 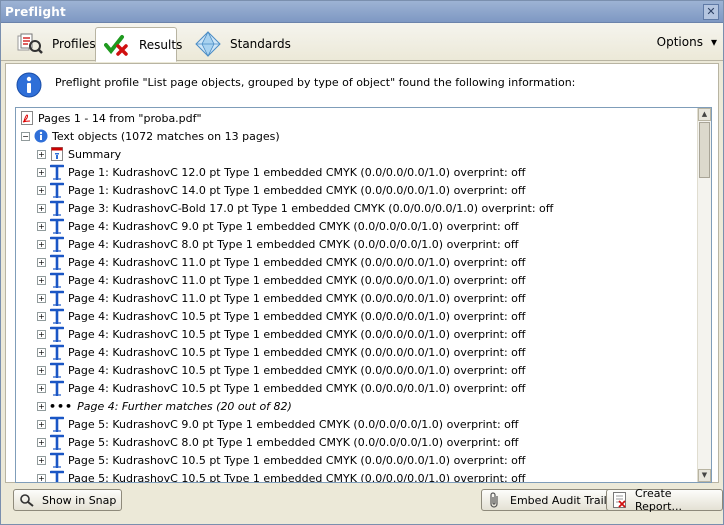 I want to click on tab-results-label: Results, so click(x=161, y=44).